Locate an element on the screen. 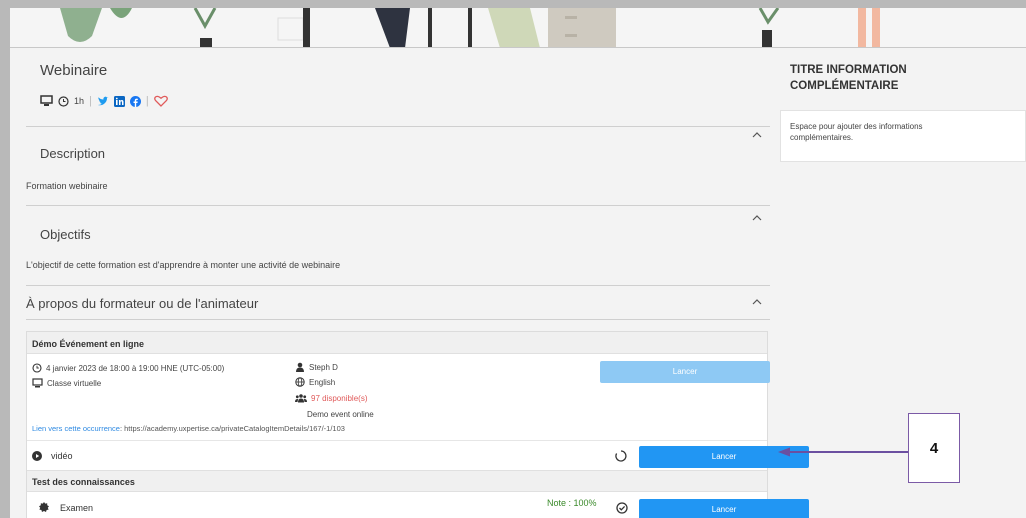 This screenshot has width=1026, height=518. event-format-row: Classe virtuelle is located at coordinates (66, 383).